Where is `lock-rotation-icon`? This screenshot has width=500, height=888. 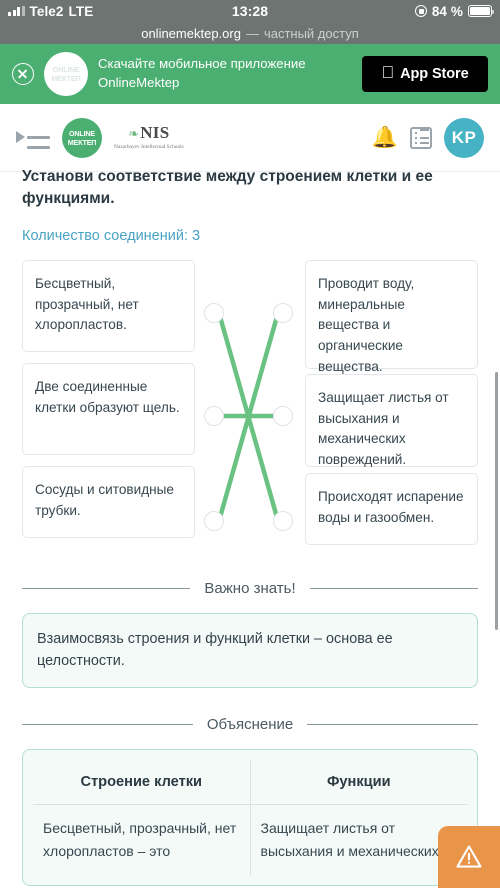 lock-rotation-icon is located at coordinates (420, 11).